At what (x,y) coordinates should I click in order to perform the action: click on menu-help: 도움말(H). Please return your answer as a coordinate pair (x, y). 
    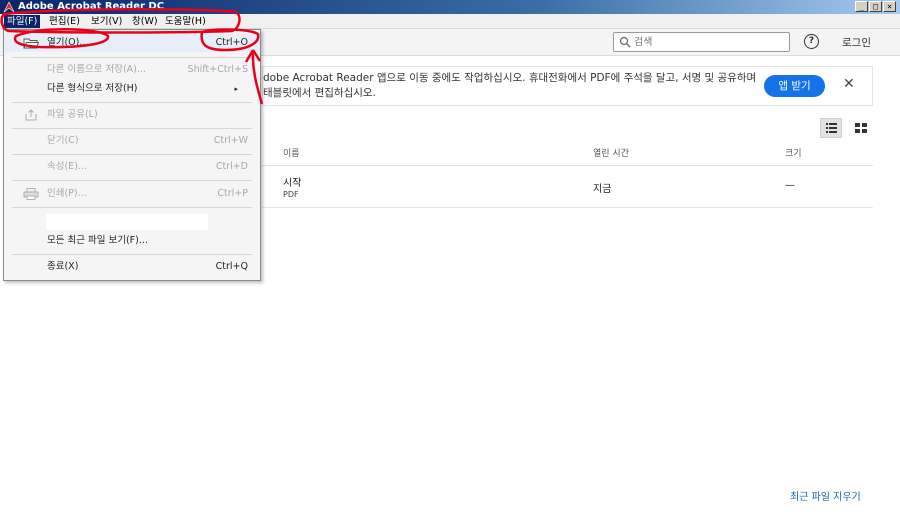
    Looking at the image, I should click on (185, 21).